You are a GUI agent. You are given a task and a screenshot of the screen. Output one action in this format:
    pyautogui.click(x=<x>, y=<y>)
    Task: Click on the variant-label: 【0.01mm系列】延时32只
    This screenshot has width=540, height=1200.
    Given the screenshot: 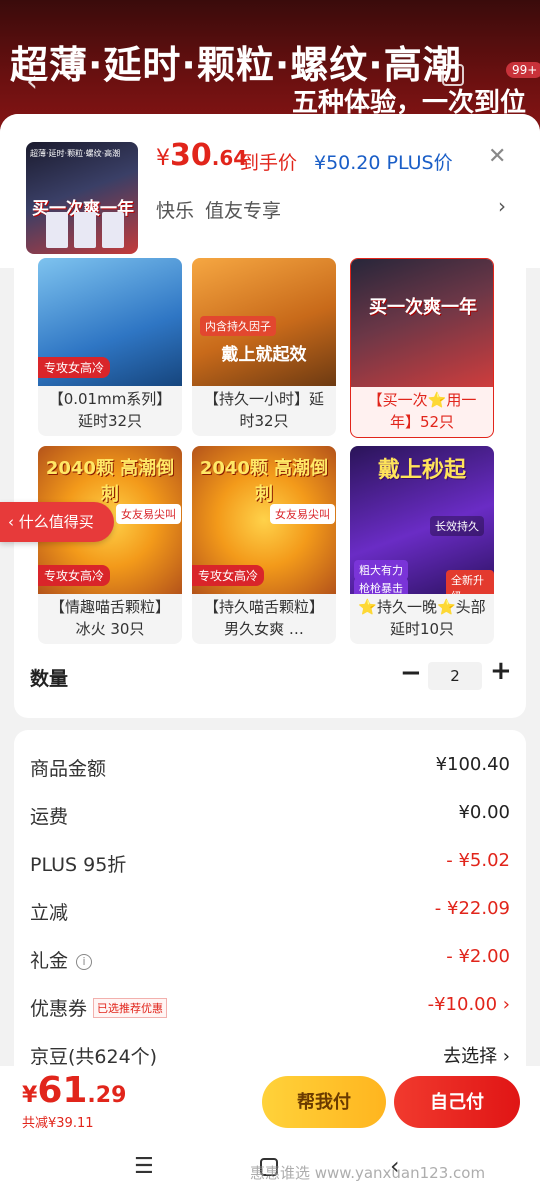 What is the action you would take?
    pyautogui.click(x=110, y=410)
    